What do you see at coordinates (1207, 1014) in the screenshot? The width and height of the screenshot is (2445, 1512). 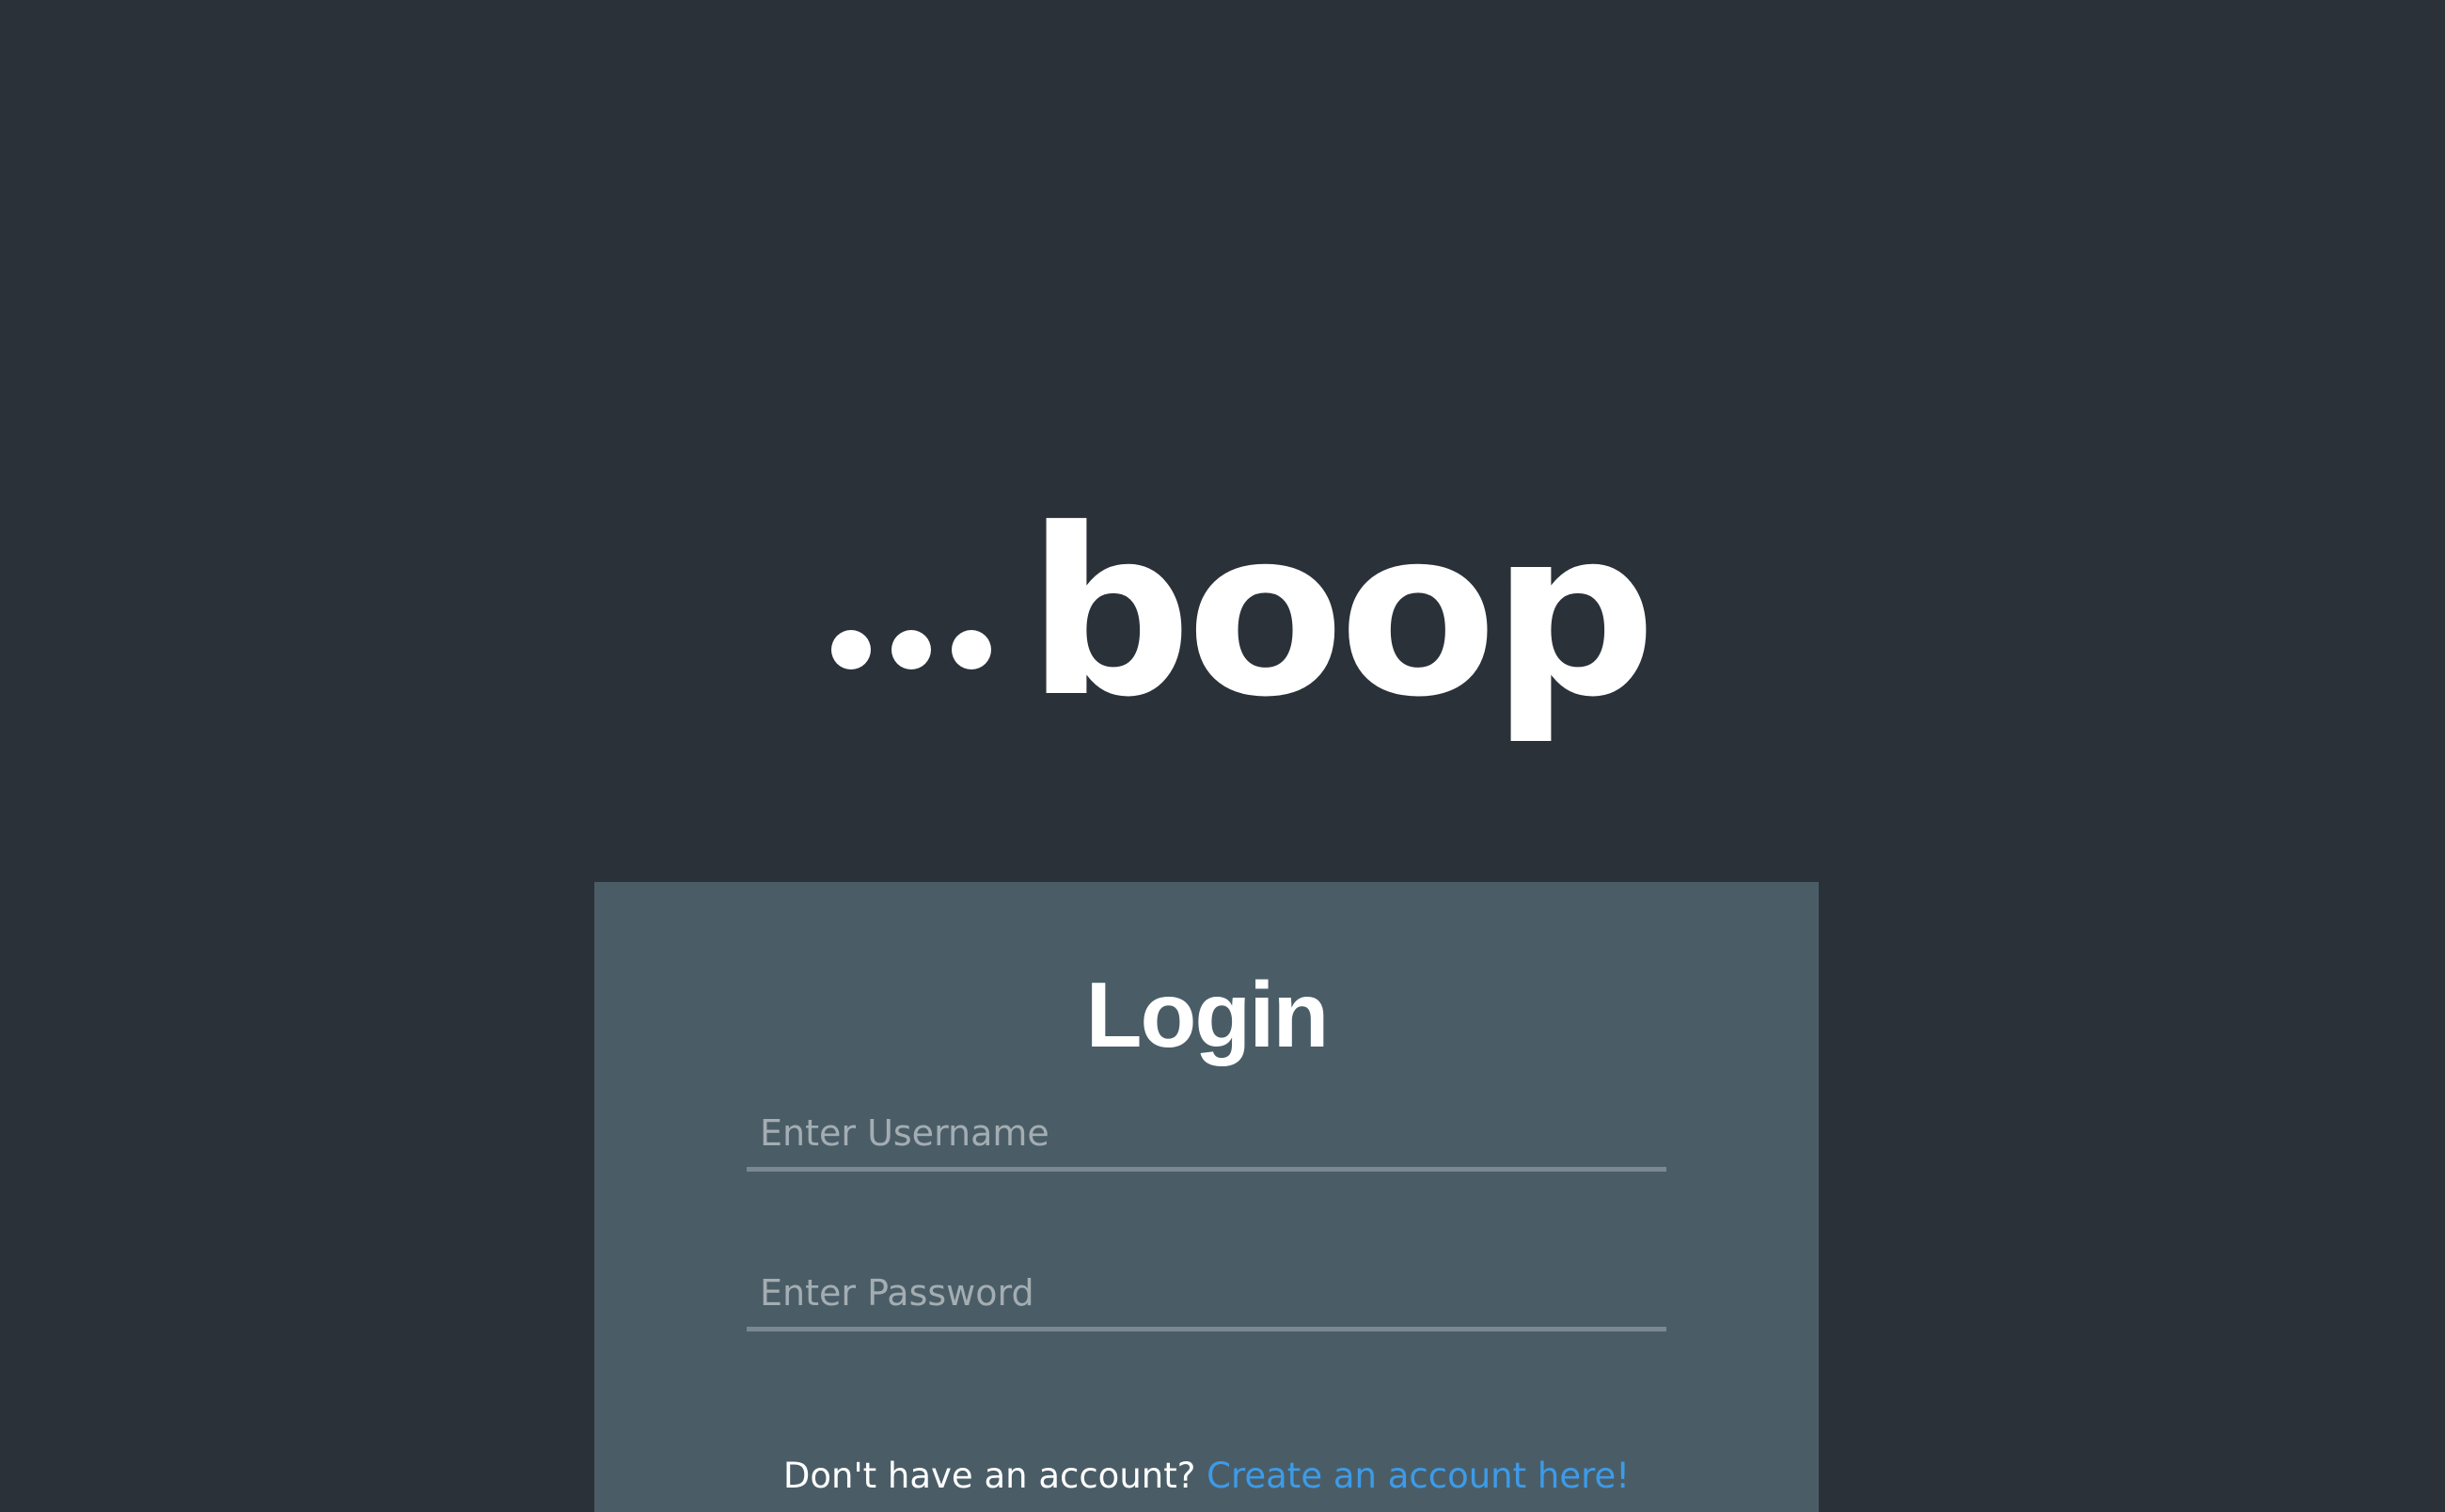 I see `login-title: Login` at bounding box center [1207, 1014].